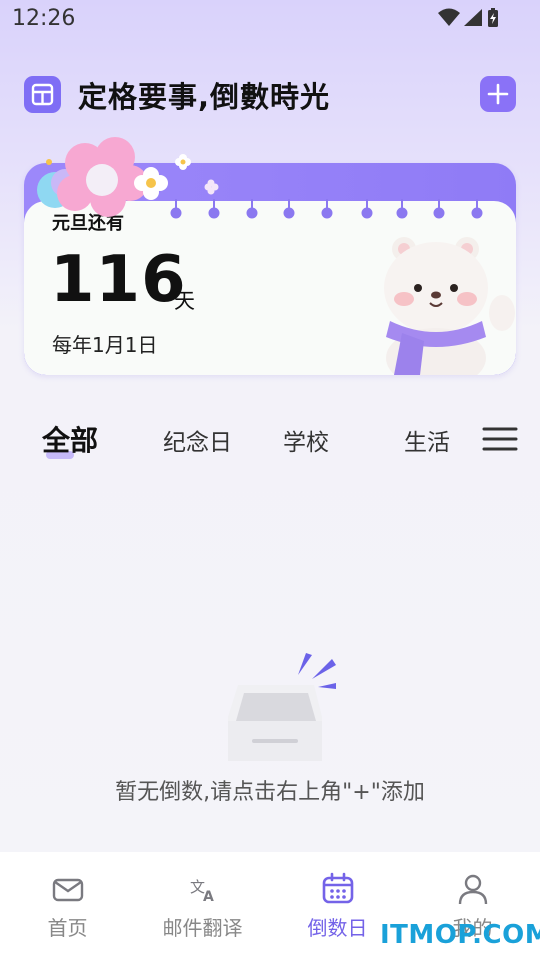 The image size is (540, 960). What do you see at coordinates (282, 707) in the screenshot?
I see `empty-inbox-icon` at bounding box center [282, 707].